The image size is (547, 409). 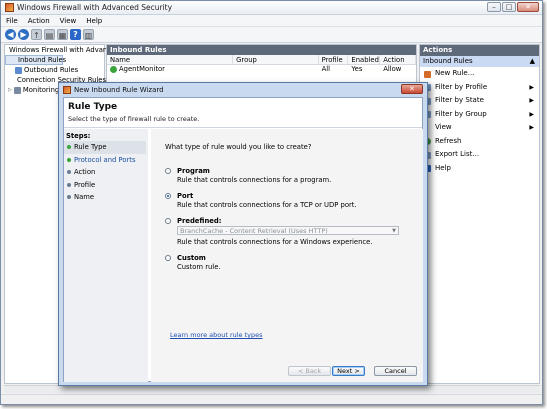 I want to click on action-filter-by-profile: Filter by Profile ▶, so click(x=479, y=88).